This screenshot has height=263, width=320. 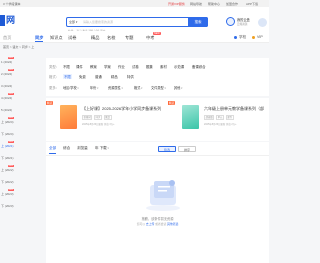 I want to click on sidebar-item: 上 (2021), so click(x=7, y=146).